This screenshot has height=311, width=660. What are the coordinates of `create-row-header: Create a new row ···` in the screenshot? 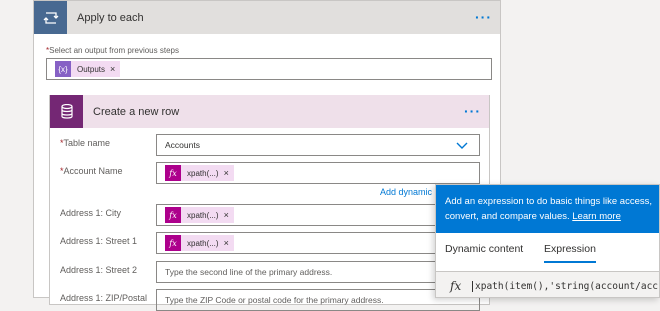 It's located at (269, 111).